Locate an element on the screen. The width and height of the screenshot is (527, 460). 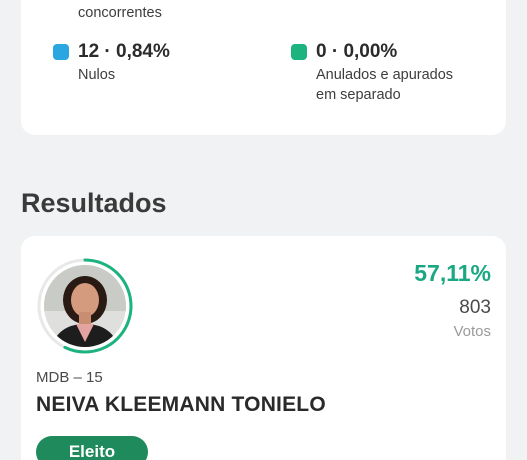
candidate-avatar is located at coordinates (85, 306).